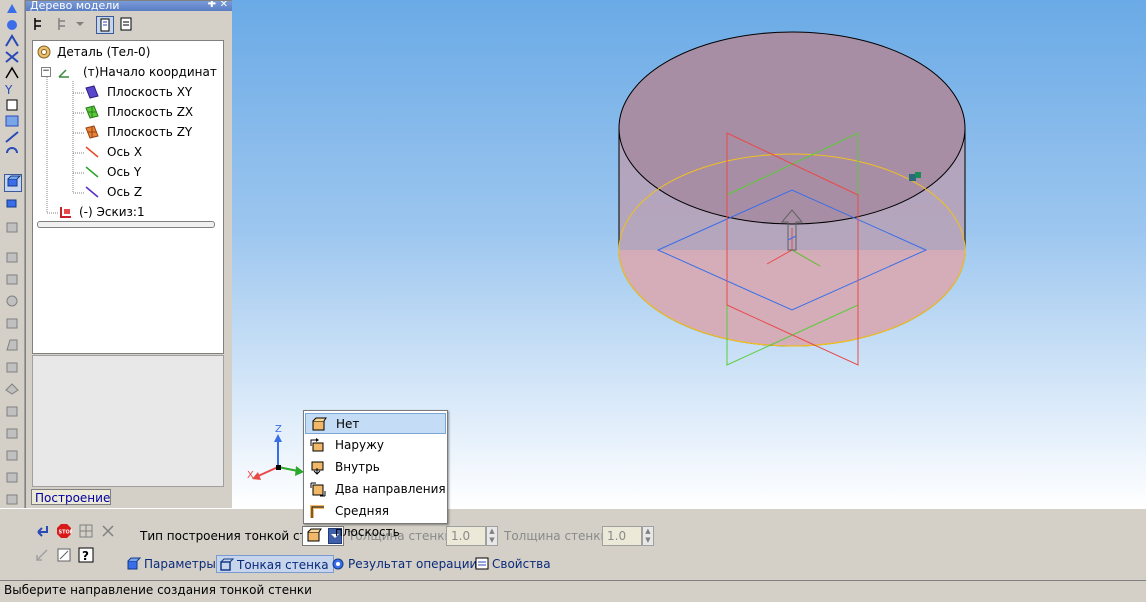 This screenshot has height=602, width=1146. I want to click on axis-z-icon, so click(92, 192).